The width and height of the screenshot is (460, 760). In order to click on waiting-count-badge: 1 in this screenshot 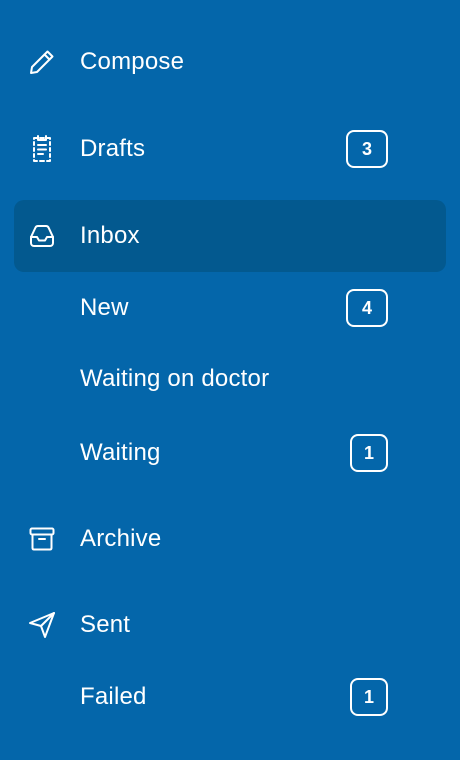, I will do `click(369, 453)`.